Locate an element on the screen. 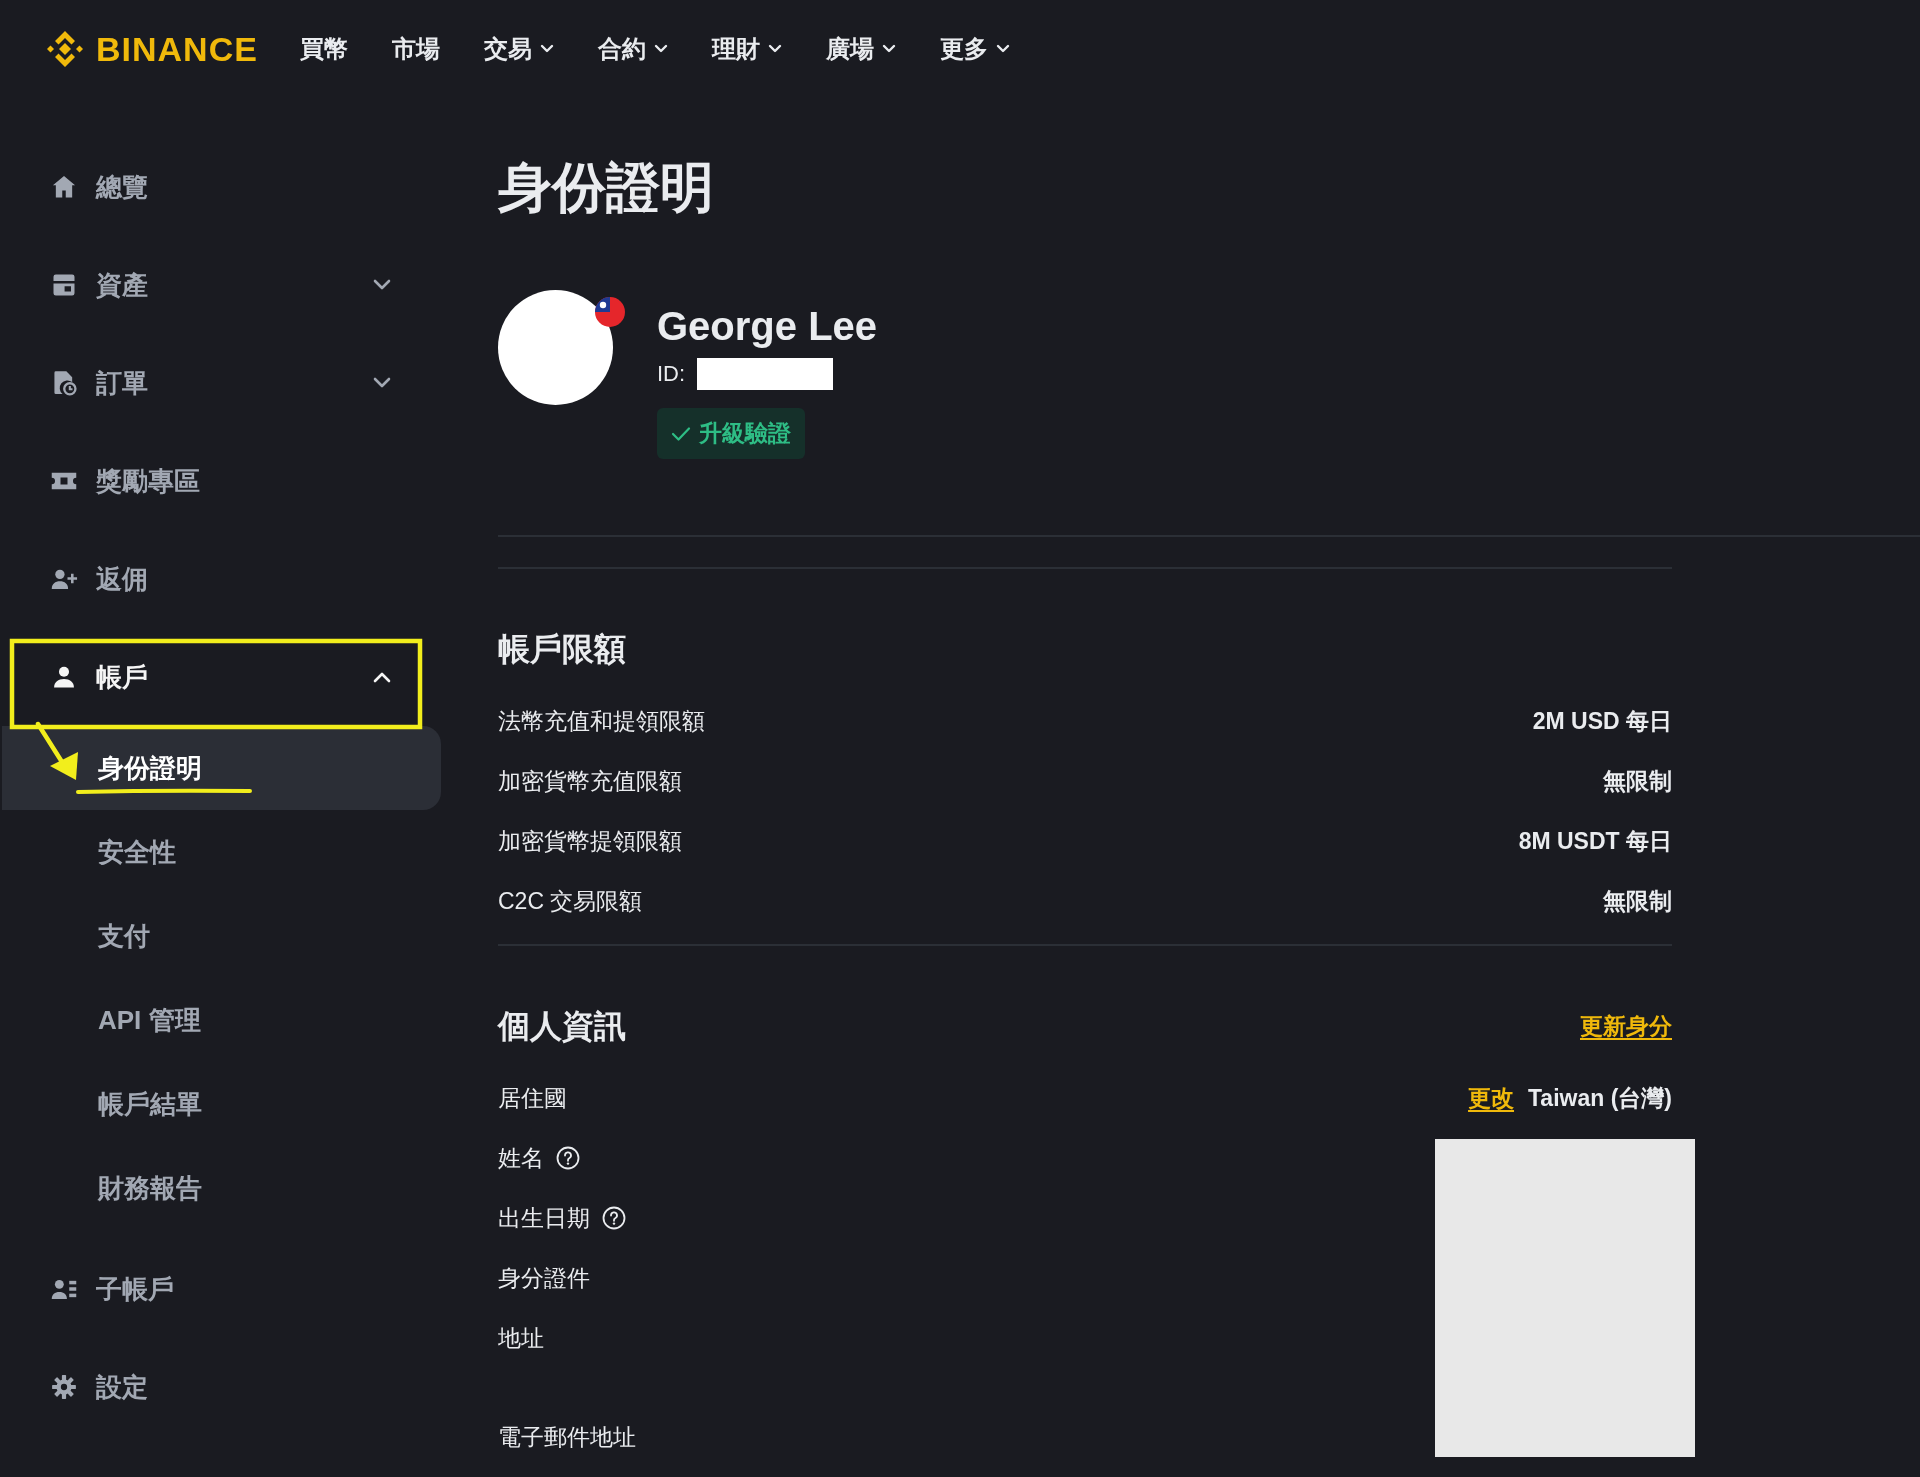  brand-name: BINANCE is located at coordinates (177, 49).